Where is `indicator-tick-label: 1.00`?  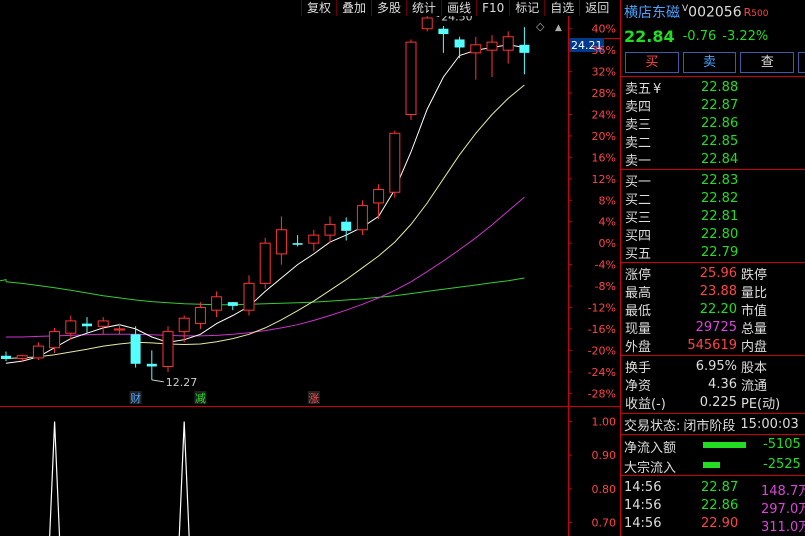 indicator-tick-label: 1.00 is located at coordinates (604, 421).